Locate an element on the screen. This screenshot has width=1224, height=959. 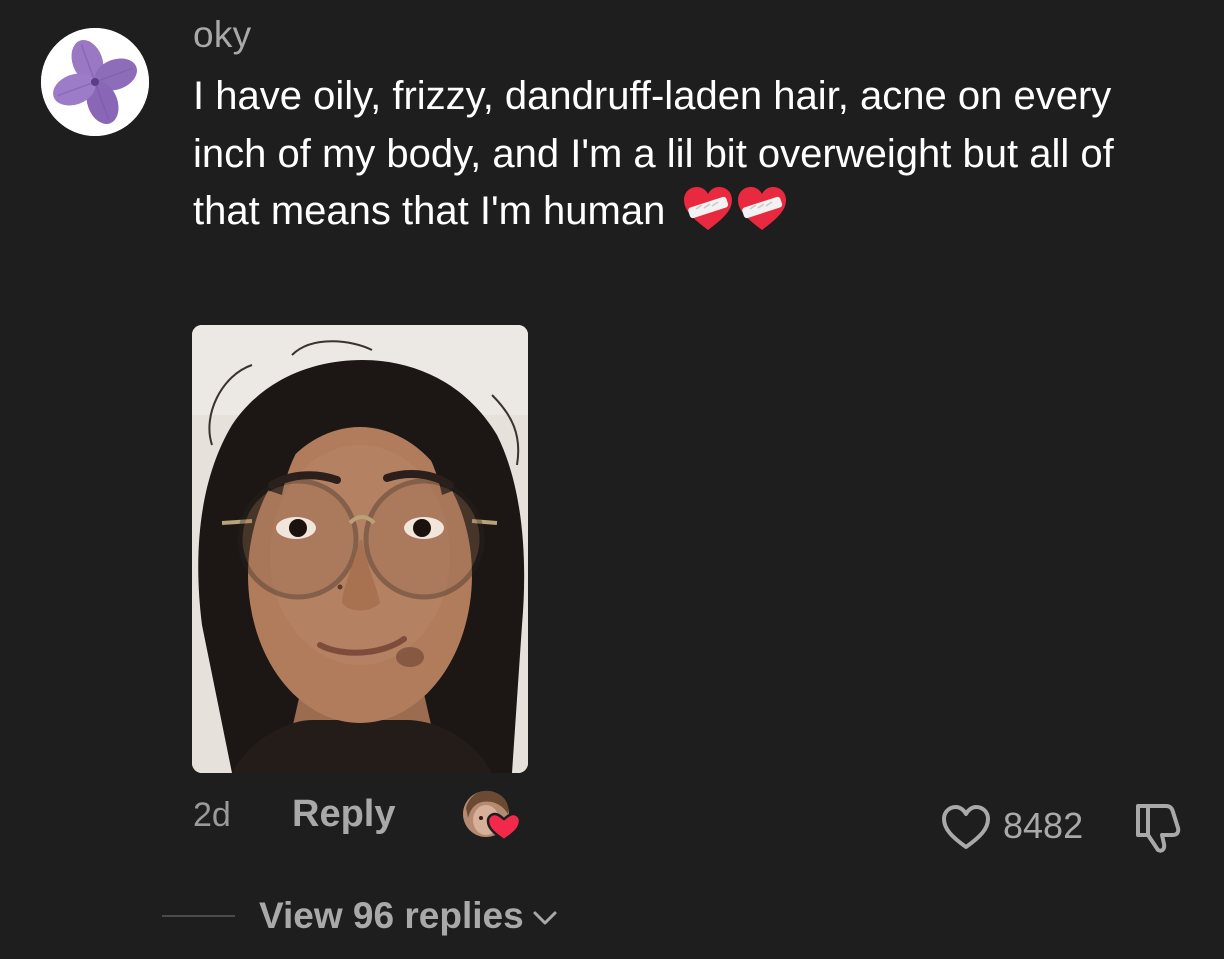
thumbs-down-icon is located at coordinates (1158, 828).